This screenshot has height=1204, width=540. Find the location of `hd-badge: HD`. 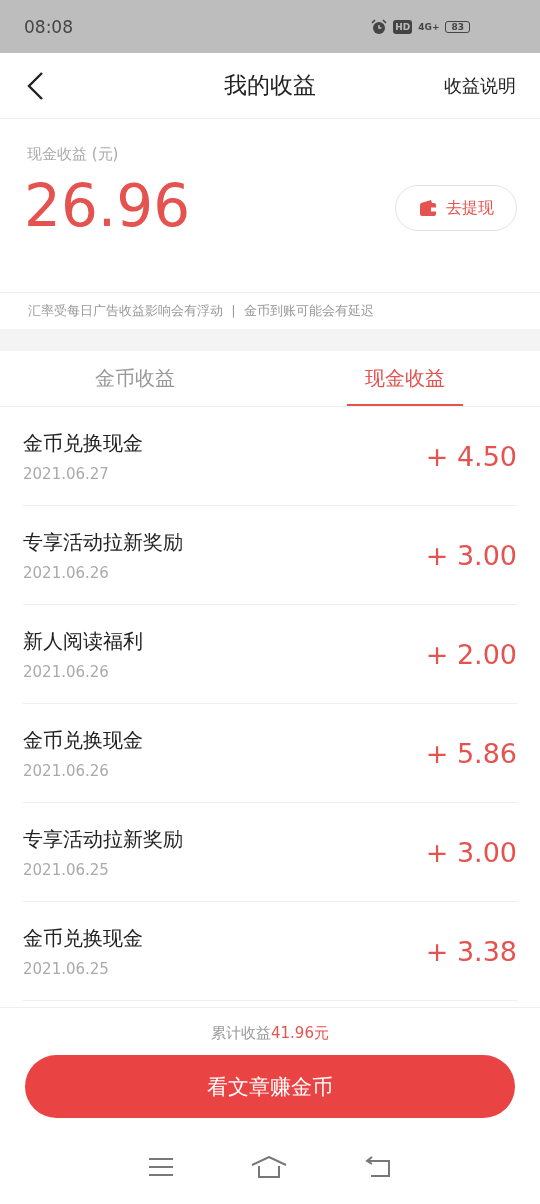

hd-badge: HD is located at coordinates (403, 26).